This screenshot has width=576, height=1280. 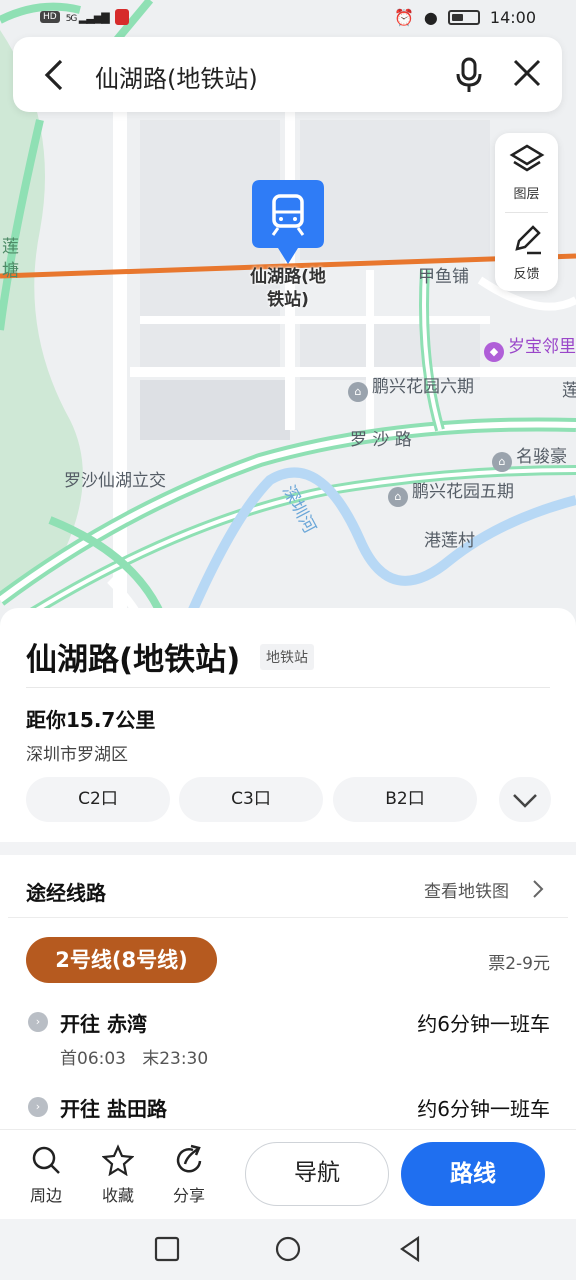 I want to click on recording-mic-icon, so click(x=121, y=17).